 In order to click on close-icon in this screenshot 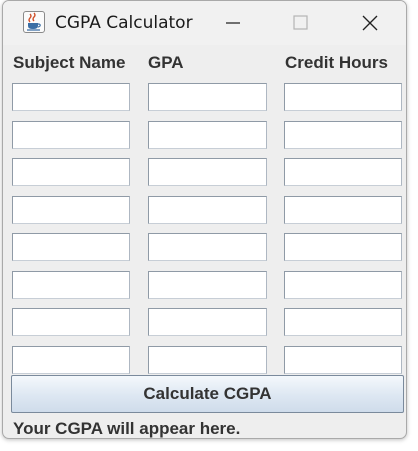, I will do `click(370, 23)`.